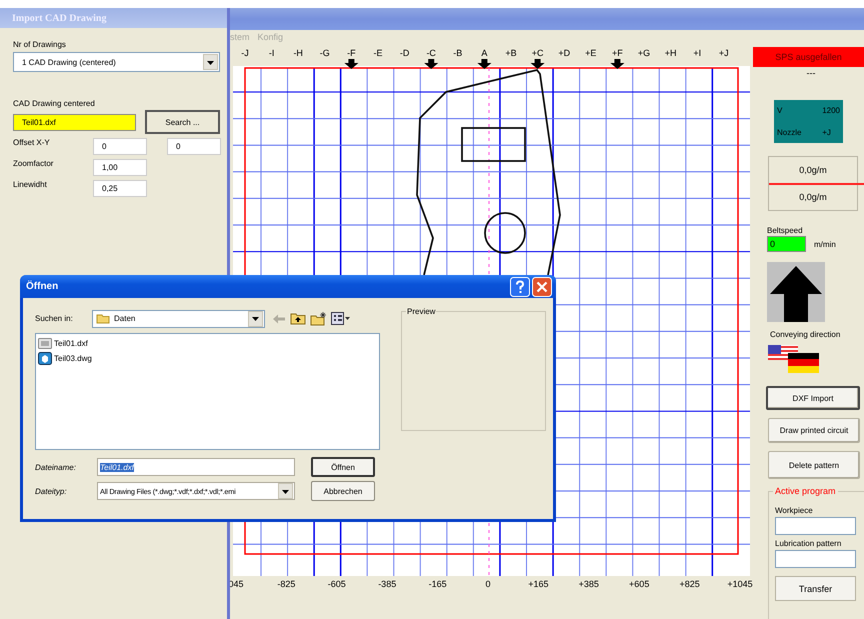  I want to click on nozzle-text: V, so click(780, 111).